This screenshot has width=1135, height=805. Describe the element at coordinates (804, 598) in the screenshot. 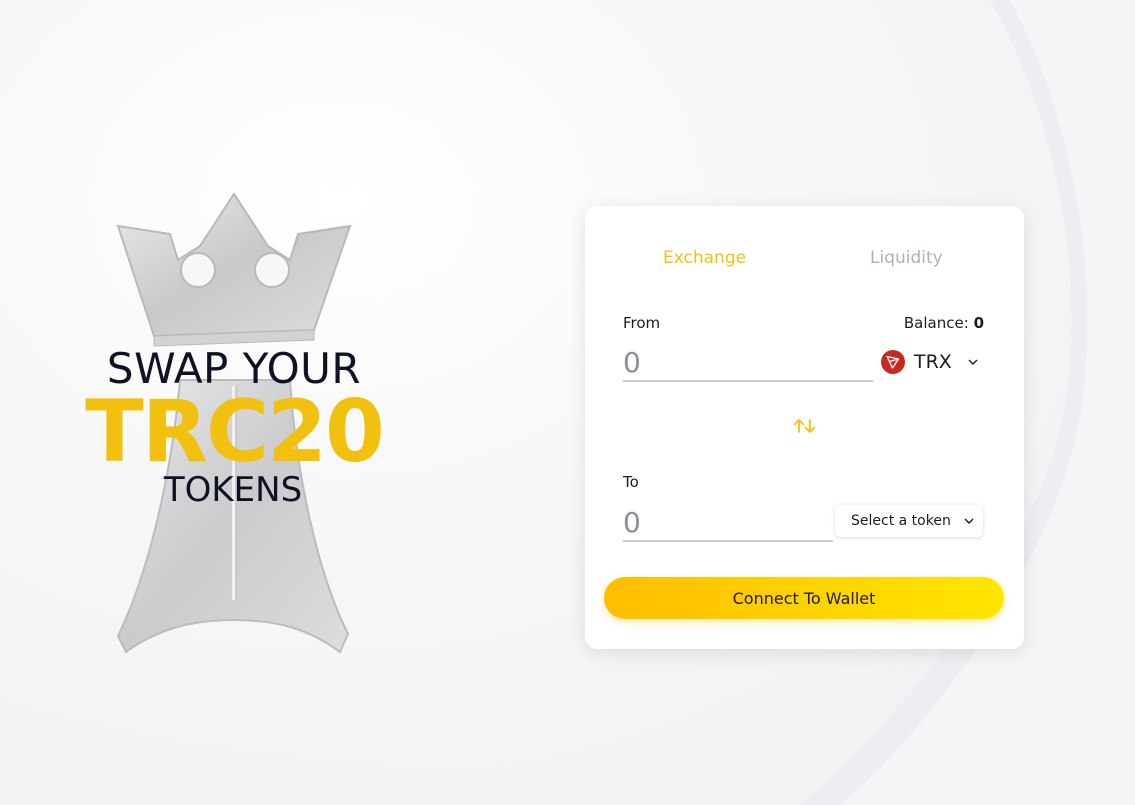

I see `connect-wallet-button: Connect To Wallet` at that location.